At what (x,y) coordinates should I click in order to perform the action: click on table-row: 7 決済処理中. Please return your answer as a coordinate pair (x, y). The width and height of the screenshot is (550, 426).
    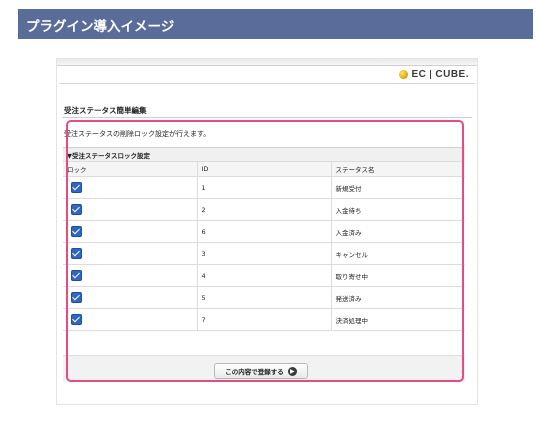
    Looking at the image, I should click on (264, 319).